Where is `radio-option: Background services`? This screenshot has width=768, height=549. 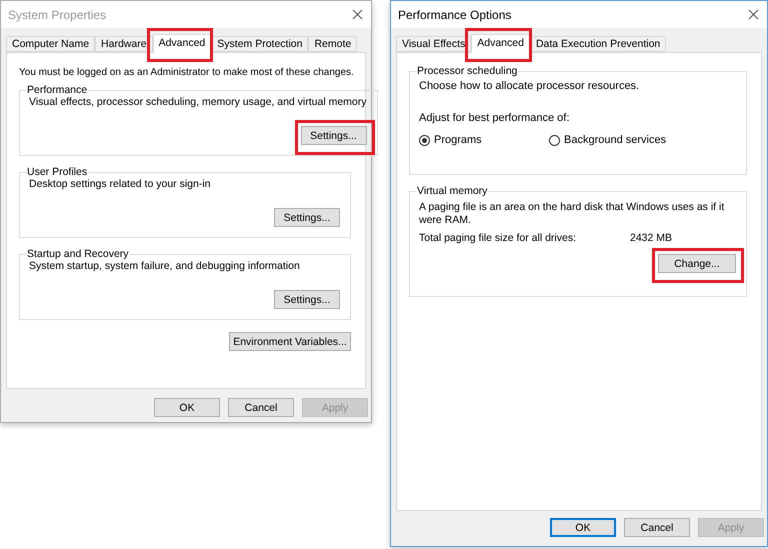 radio-option: Background services is located at coordinates (614, 140).